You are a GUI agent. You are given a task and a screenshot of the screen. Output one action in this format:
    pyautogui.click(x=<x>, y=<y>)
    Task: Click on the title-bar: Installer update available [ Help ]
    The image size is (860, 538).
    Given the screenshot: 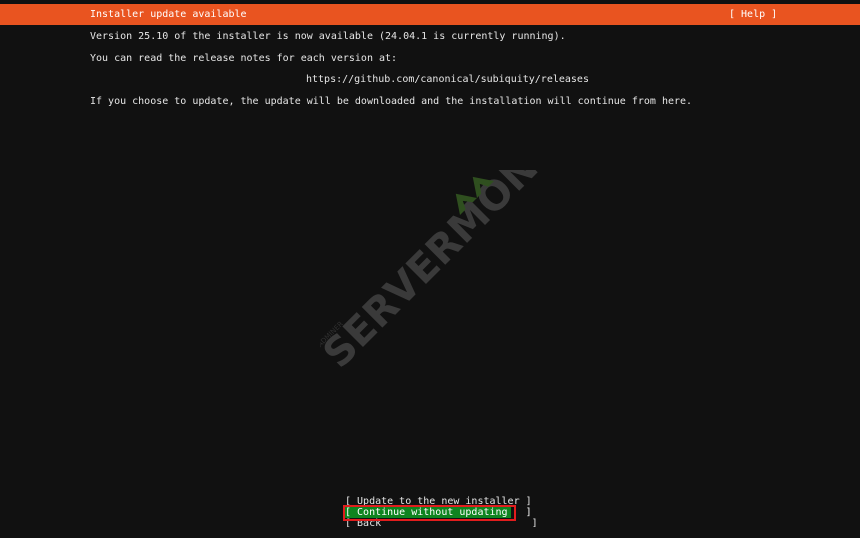 What is the action you would take?
    pyautogui.click(x=430, y=14)
    